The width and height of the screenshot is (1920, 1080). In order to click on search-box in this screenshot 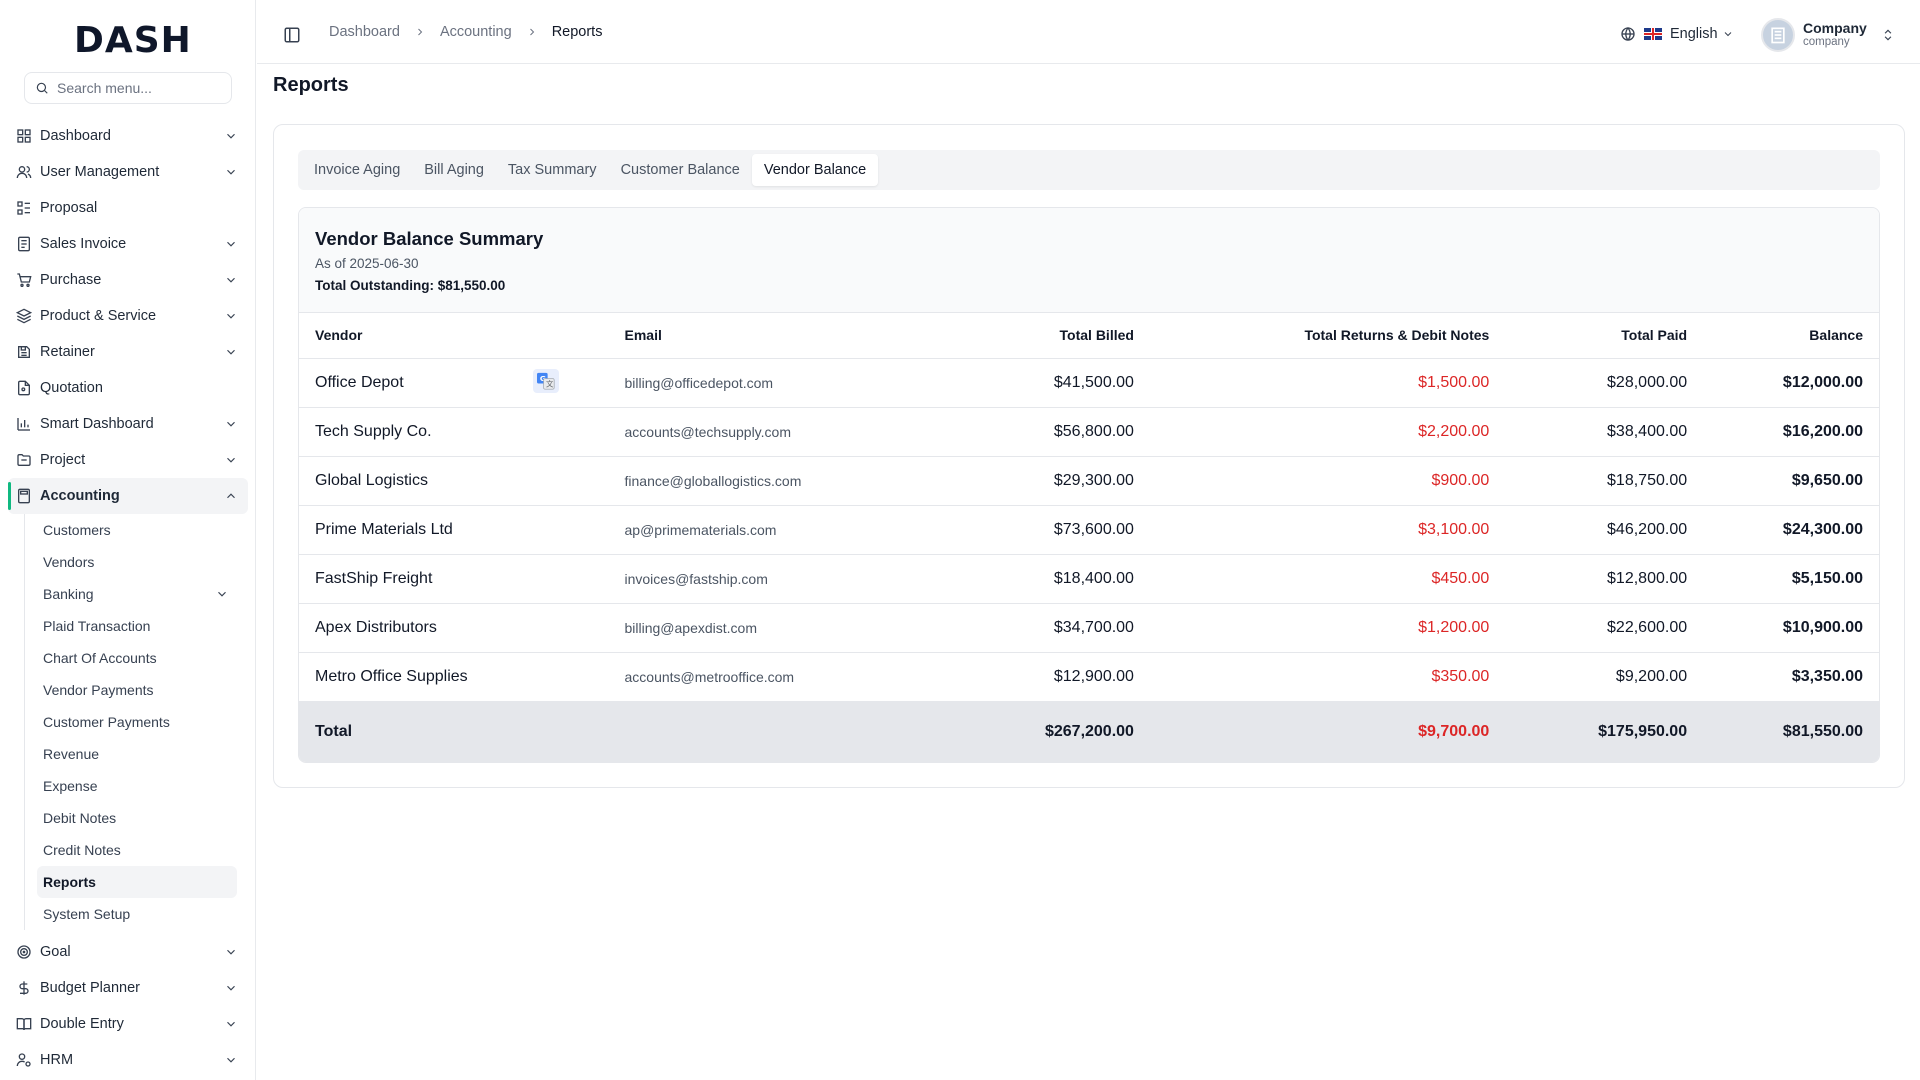, I will do `click(128, 88)`.